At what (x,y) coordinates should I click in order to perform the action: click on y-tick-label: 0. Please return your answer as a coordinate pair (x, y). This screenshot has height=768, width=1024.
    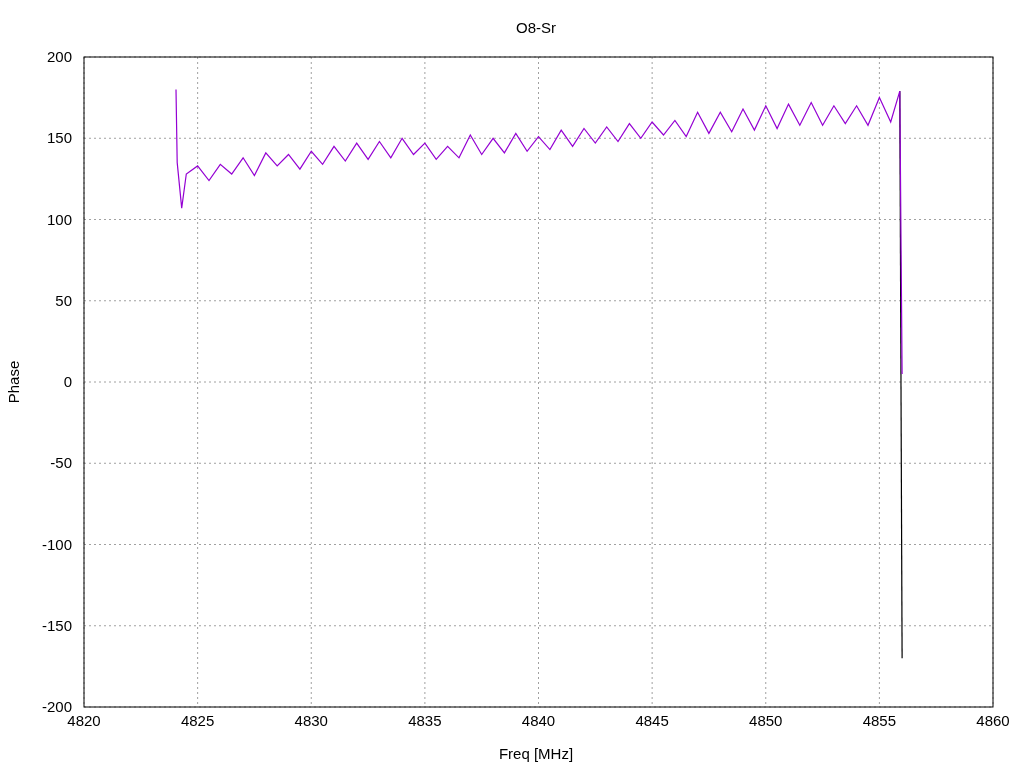
    Looking at the image, I should click on (67, 381).